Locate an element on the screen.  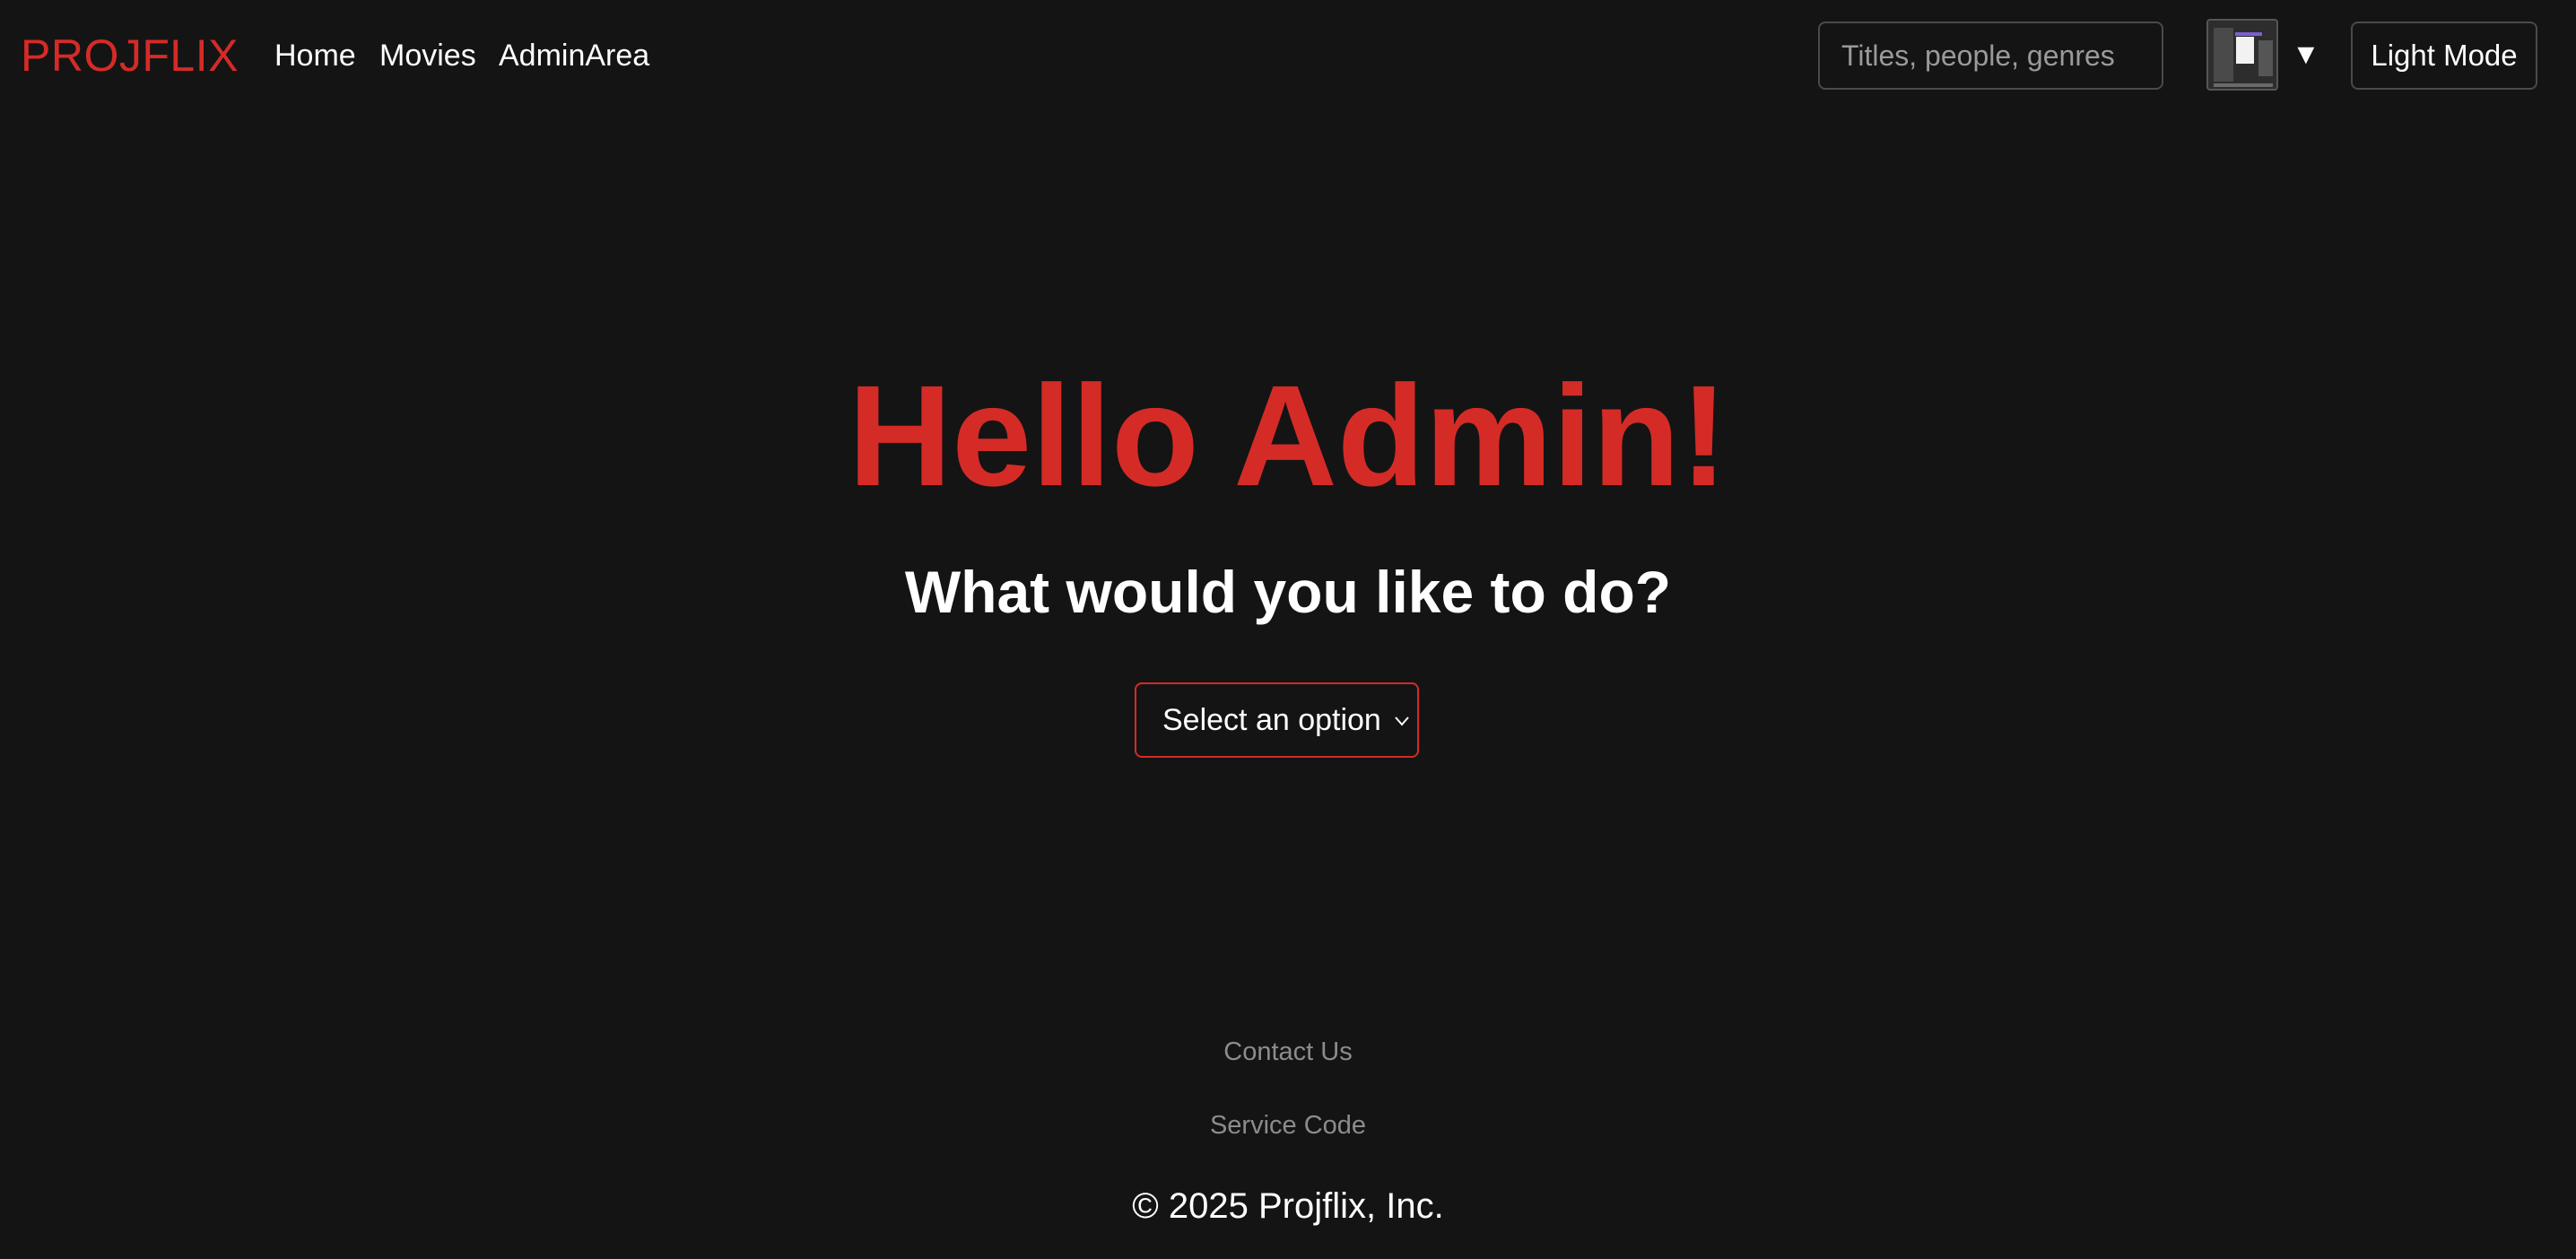
action-select: Select an option is located at coordinates (1277, 720).